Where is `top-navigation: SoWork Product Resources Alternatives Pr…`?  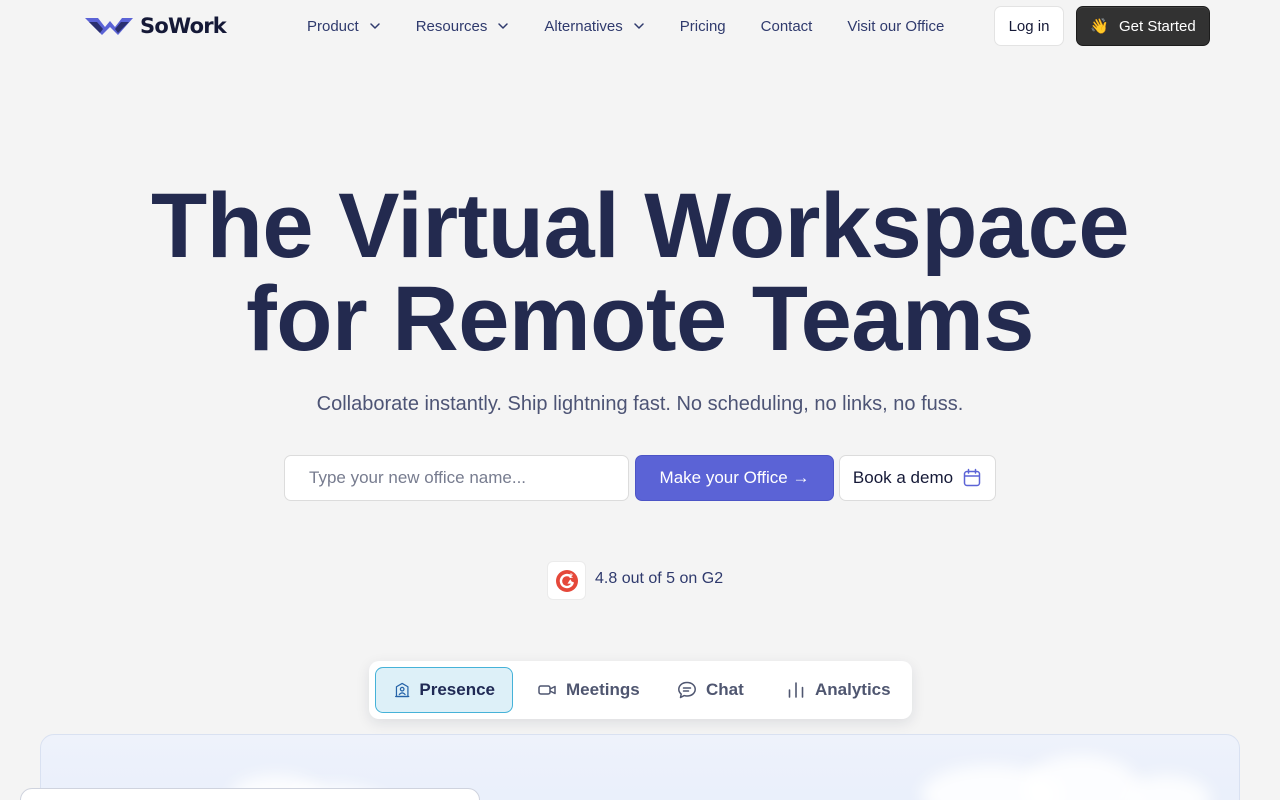
top-navigation: SoWork Product Resources Alternatives Pr… is located at coordinates (640, 26).